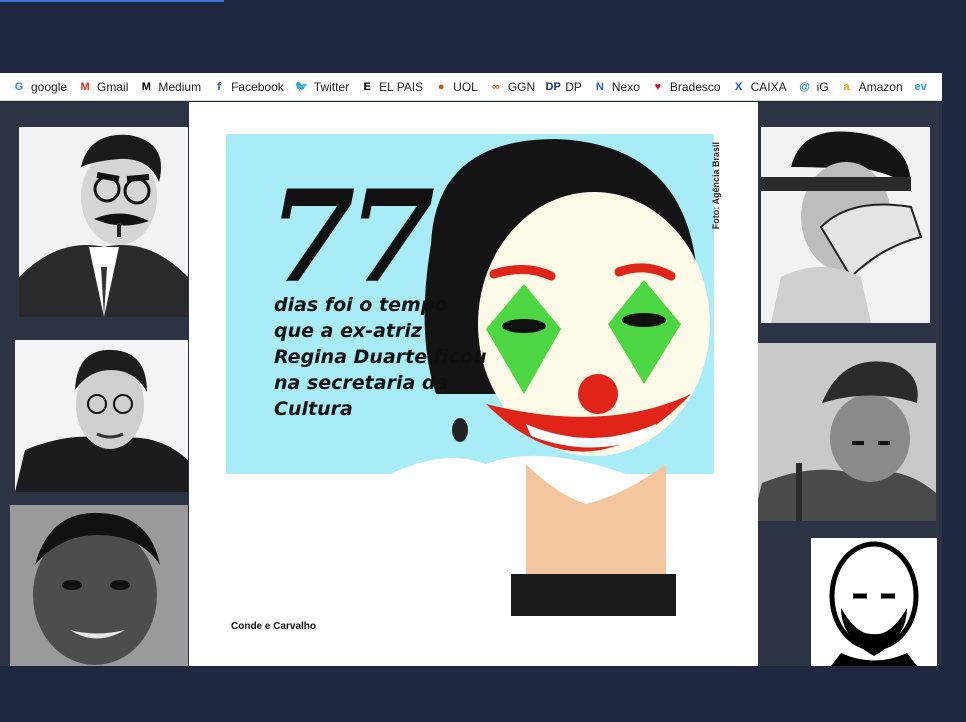 This screenshot has height=722, width=966. What do you see at coordinates (880, 86) in the screenshot?
I see `bookmark-label: Amazon` at bounding box center [880, 86].